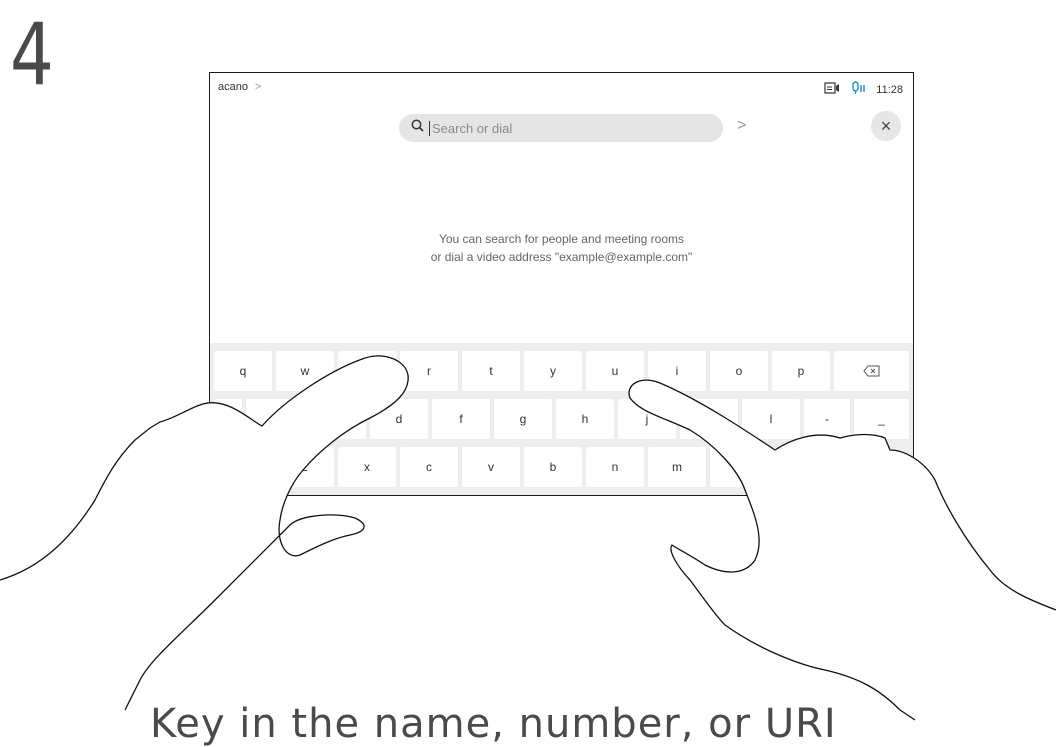  Describe the element at coordinates (429, 467) in the screenshot. I see `key-c: c` at that location.